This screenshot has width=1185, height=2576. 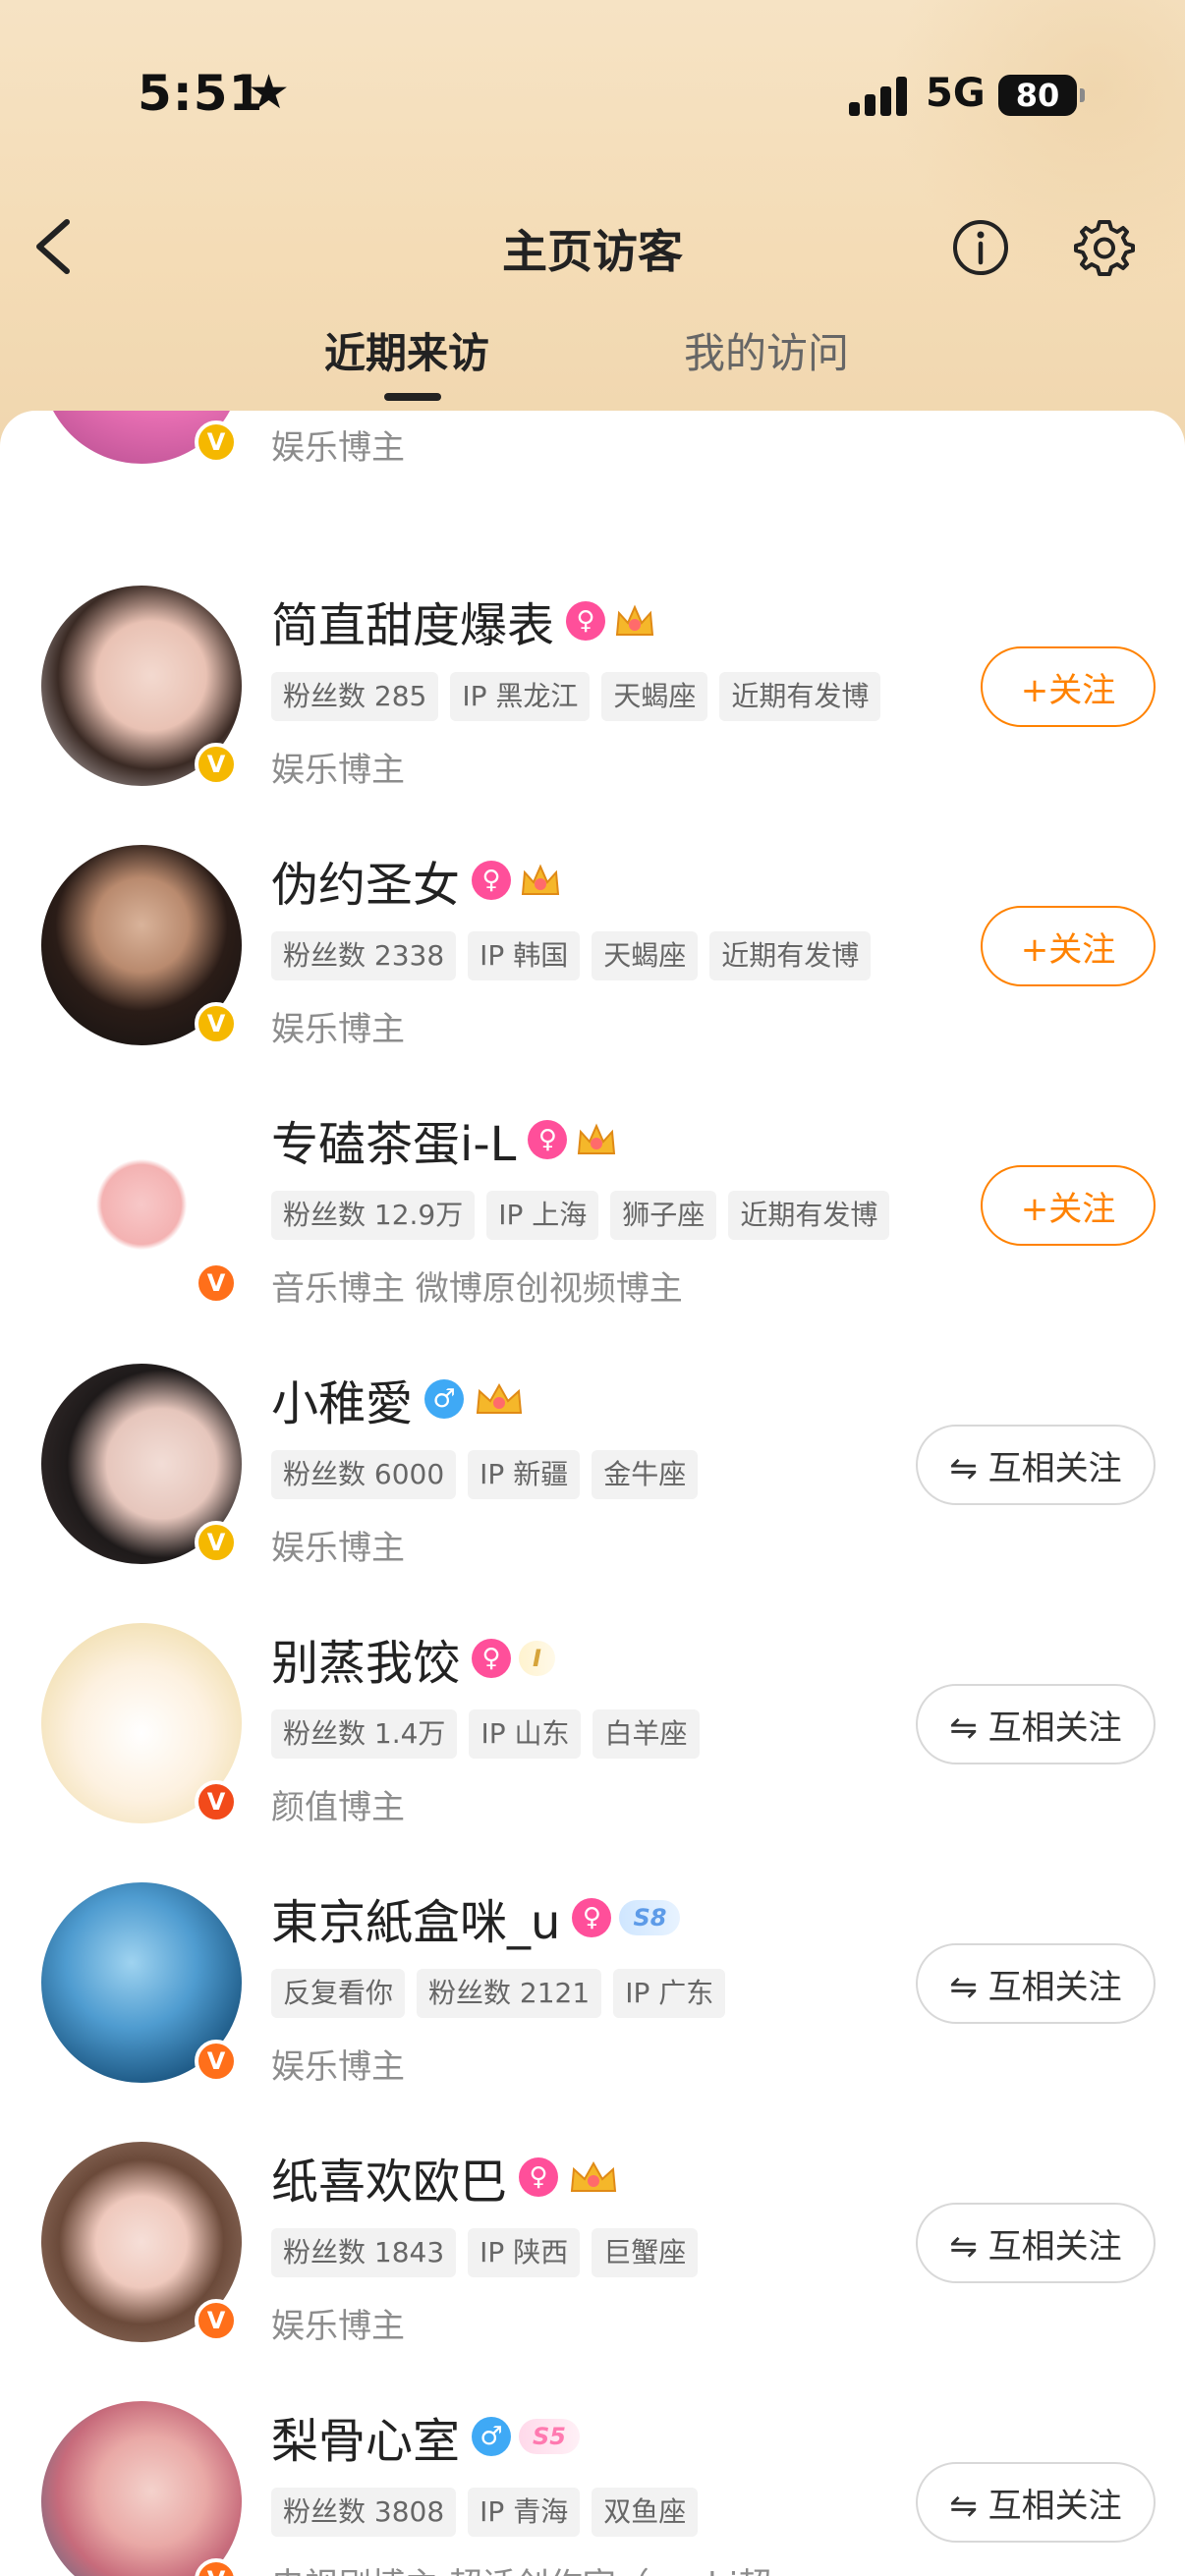 I want to click on gear-icon, so click(x=1104, y=248).